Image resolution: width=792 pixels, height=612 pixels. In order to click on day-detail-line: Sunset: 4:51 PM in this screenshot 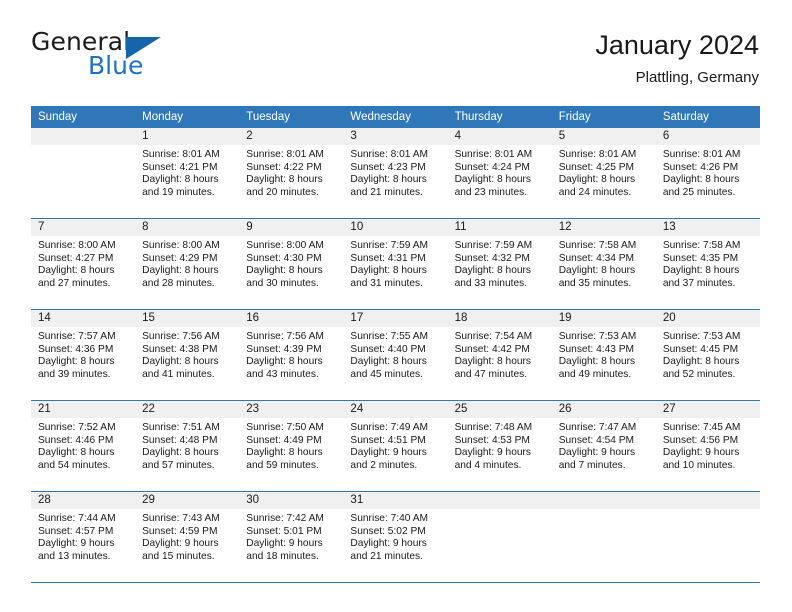, I will do `click(388, 440)`.